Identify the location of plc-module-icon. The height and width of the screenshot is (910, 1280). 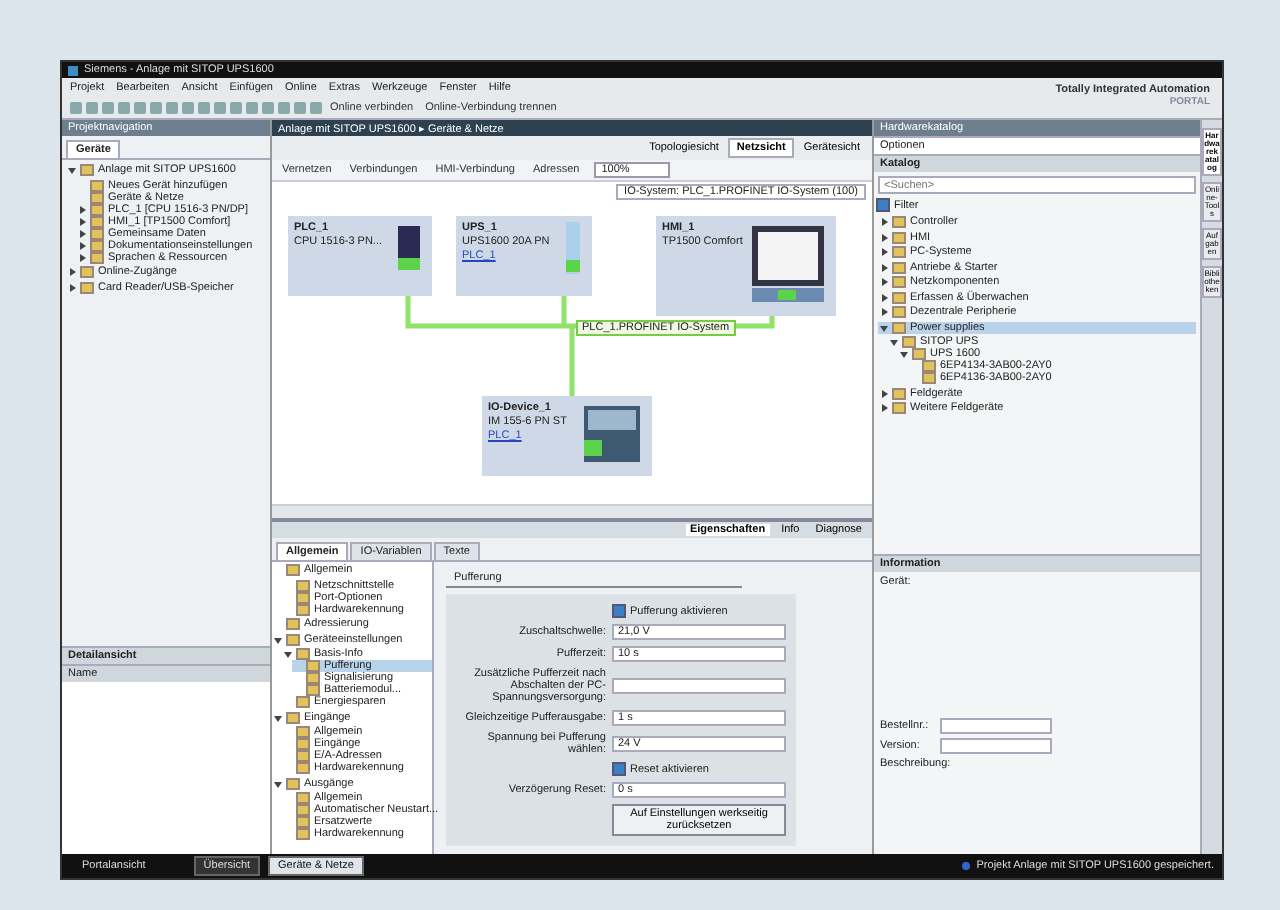
(409, 248).